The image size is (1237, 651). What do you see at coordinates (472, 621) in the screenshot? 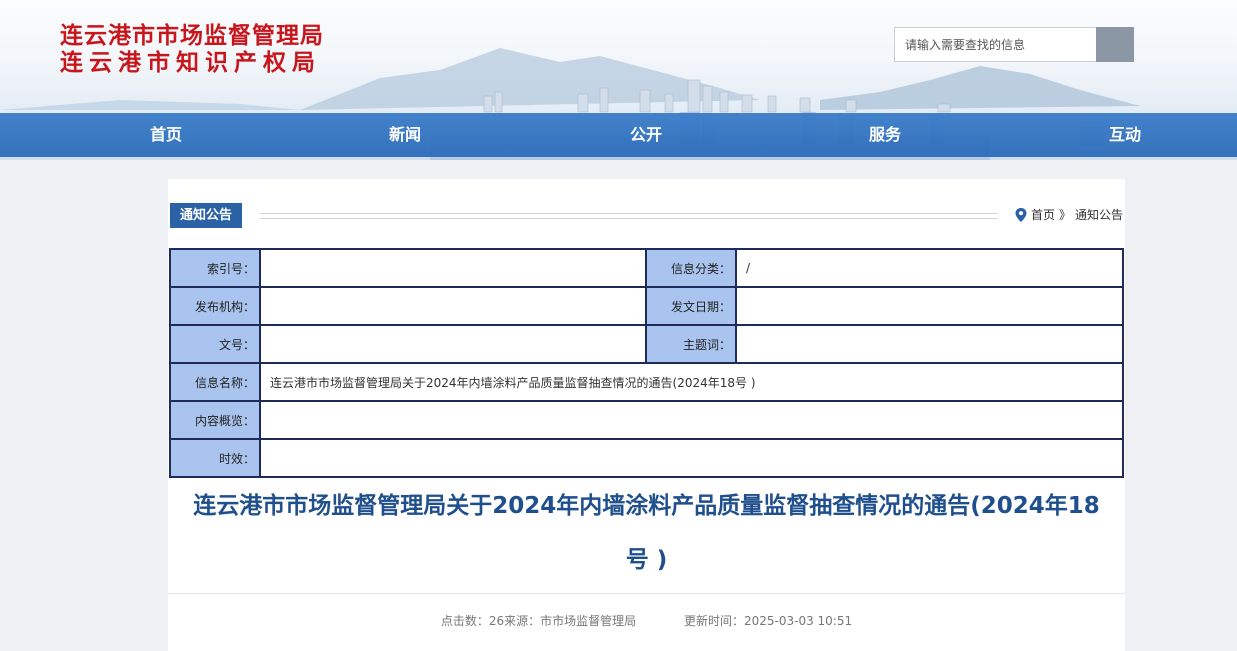
I see `click-count: 点击数：26` at bounding box center [472, 621].